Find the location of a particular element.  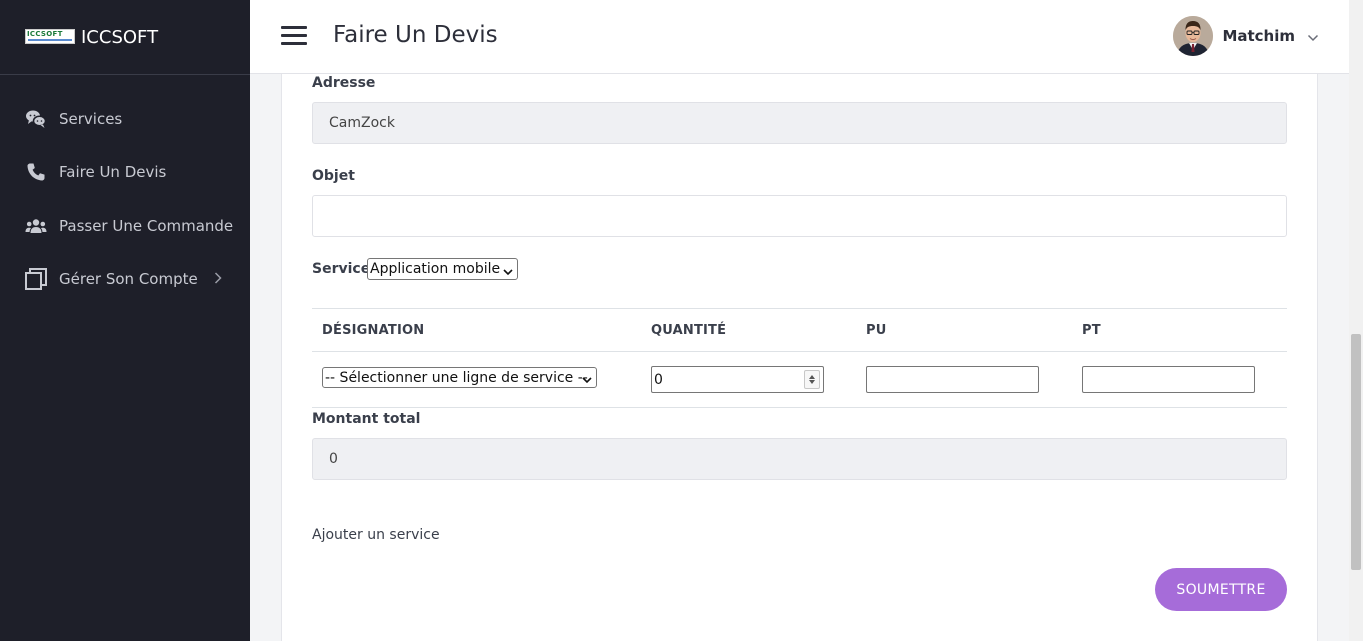

sidebar-item-services: Services is located at coordinates (125, 119).